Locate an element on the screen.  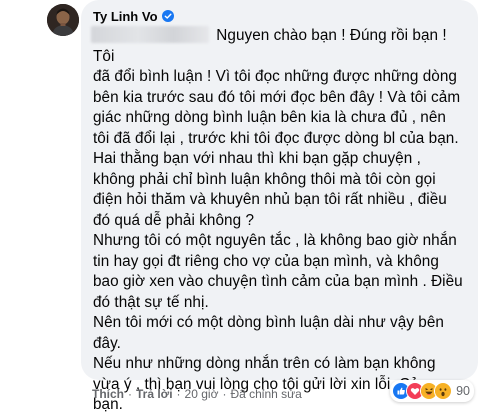
avatar-image is located at coordinates (63, 20).